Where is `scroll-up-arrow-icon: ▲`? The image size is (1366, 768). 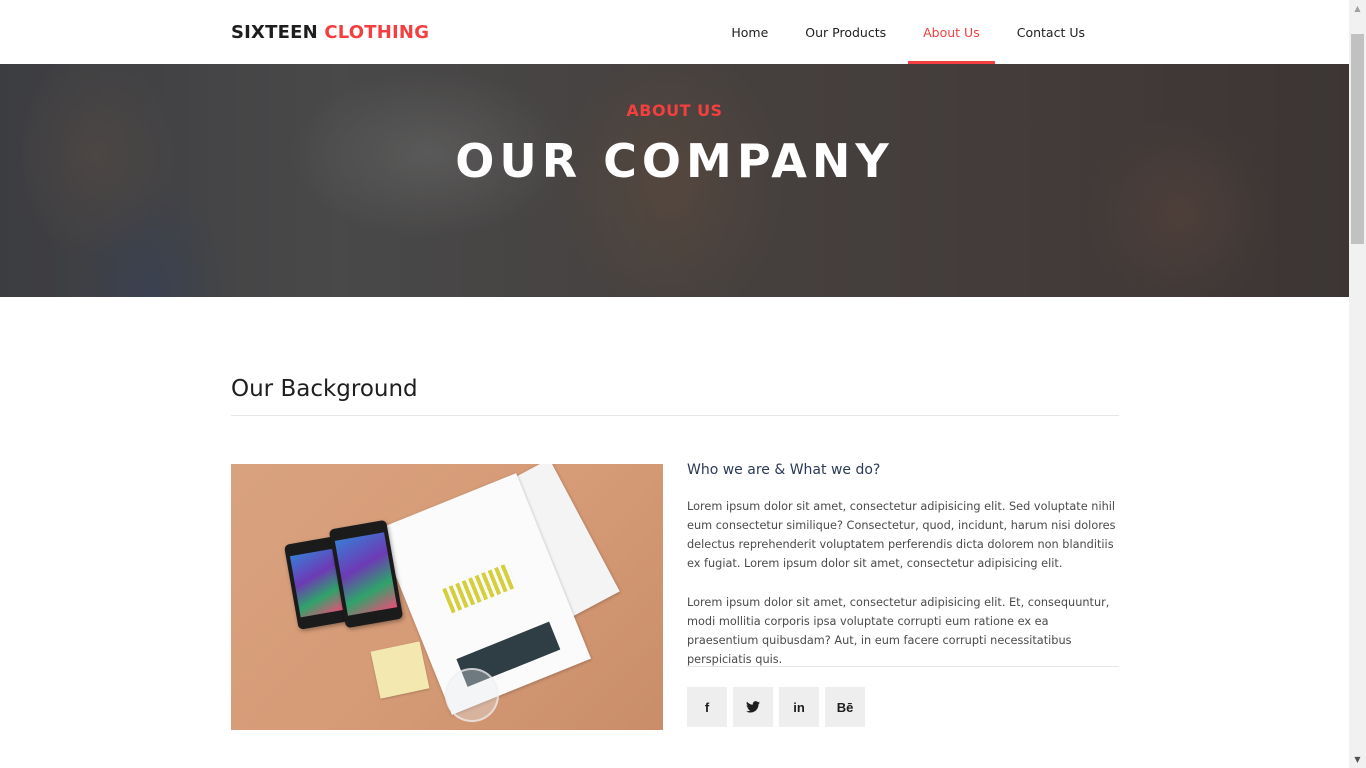
scroll-up-arrow-icon: ▲ is located at coordinates (1357, 8).